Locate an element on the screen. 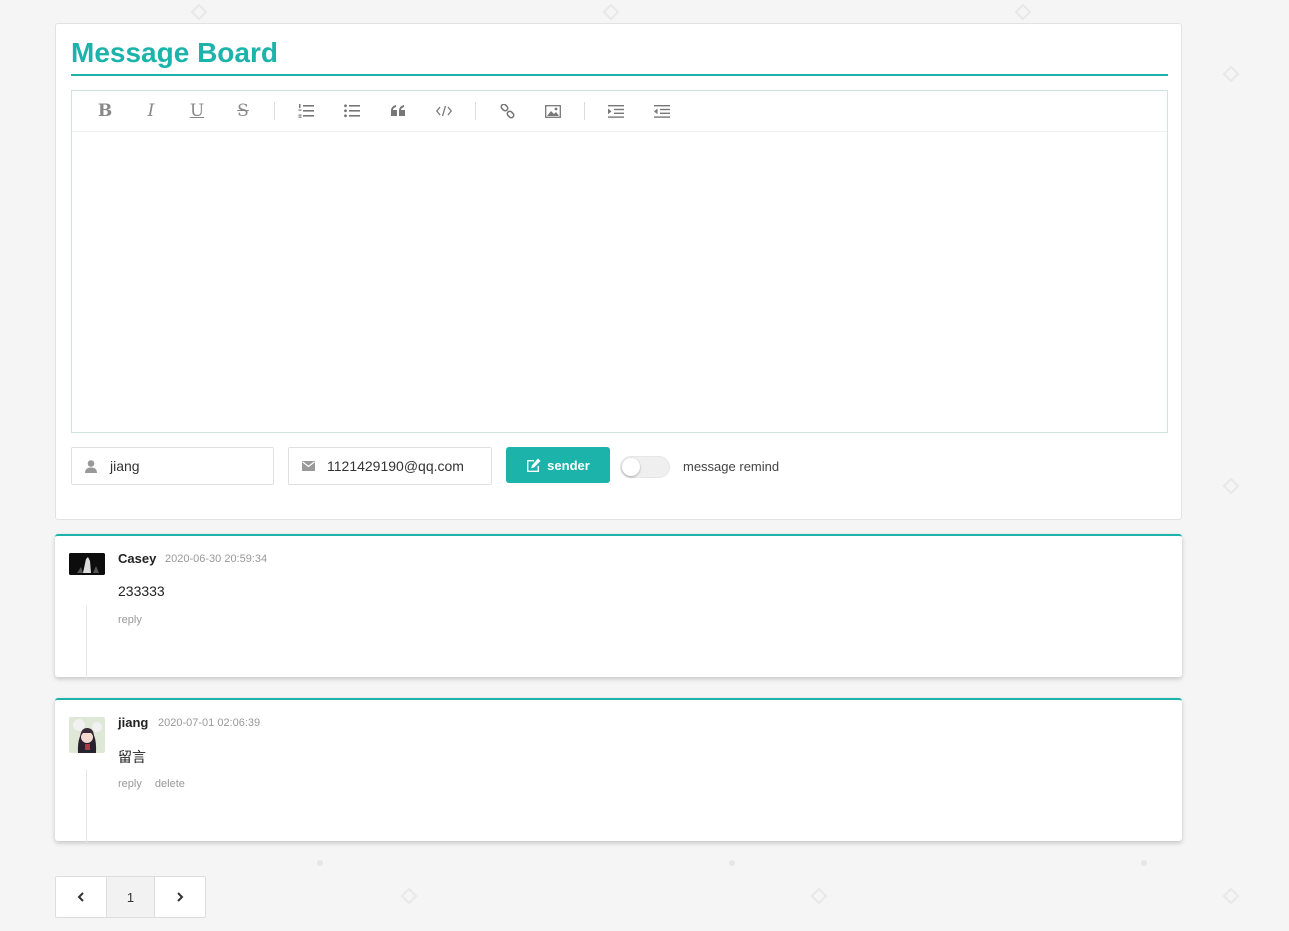 The width and height of the screenshot is (1289, 931). chevron-left-icon is located at coordinates (80, 897).